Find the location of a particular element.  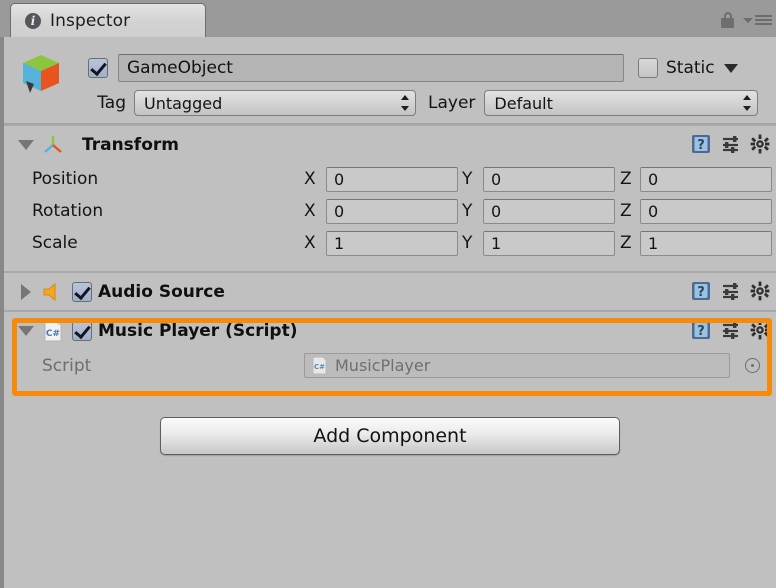

static-group: Static is located at coordinates (688, 68).